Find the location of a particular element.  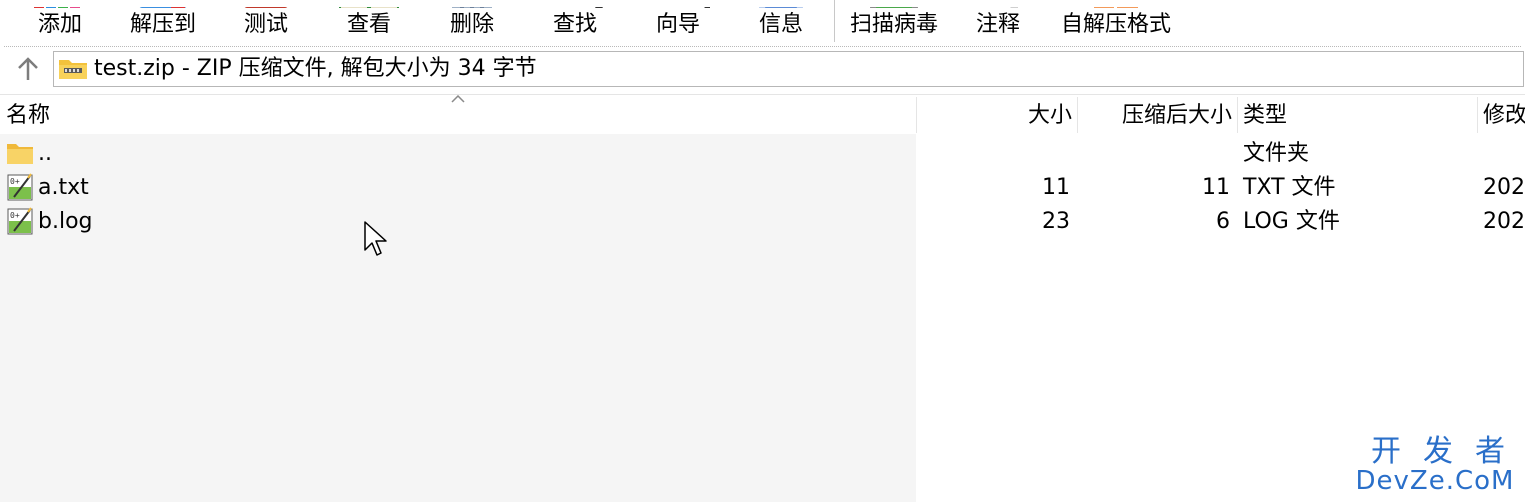

scan-virus-button: 扫描病毒 is located at coordinates (894, 22).